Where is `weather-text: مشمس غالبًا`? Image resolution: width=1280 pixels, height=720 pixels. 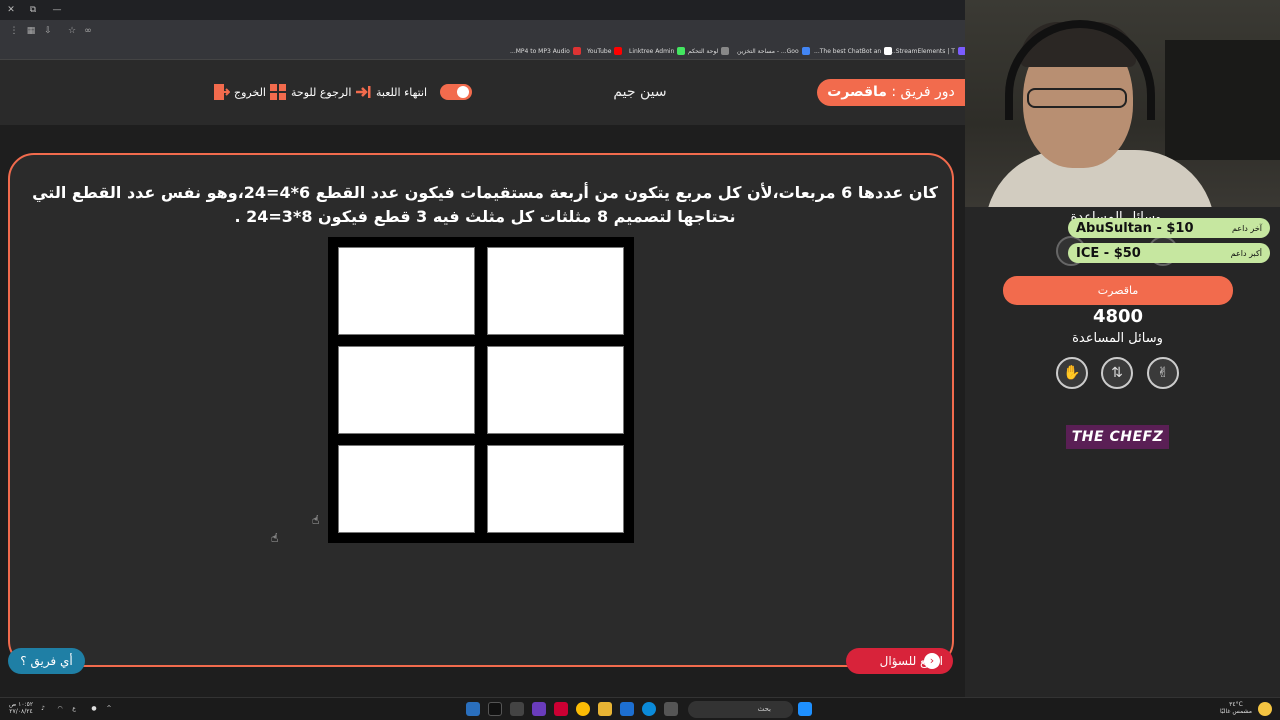 weather-text: مشمس غالبًا is located at coordinates (1236, 711).